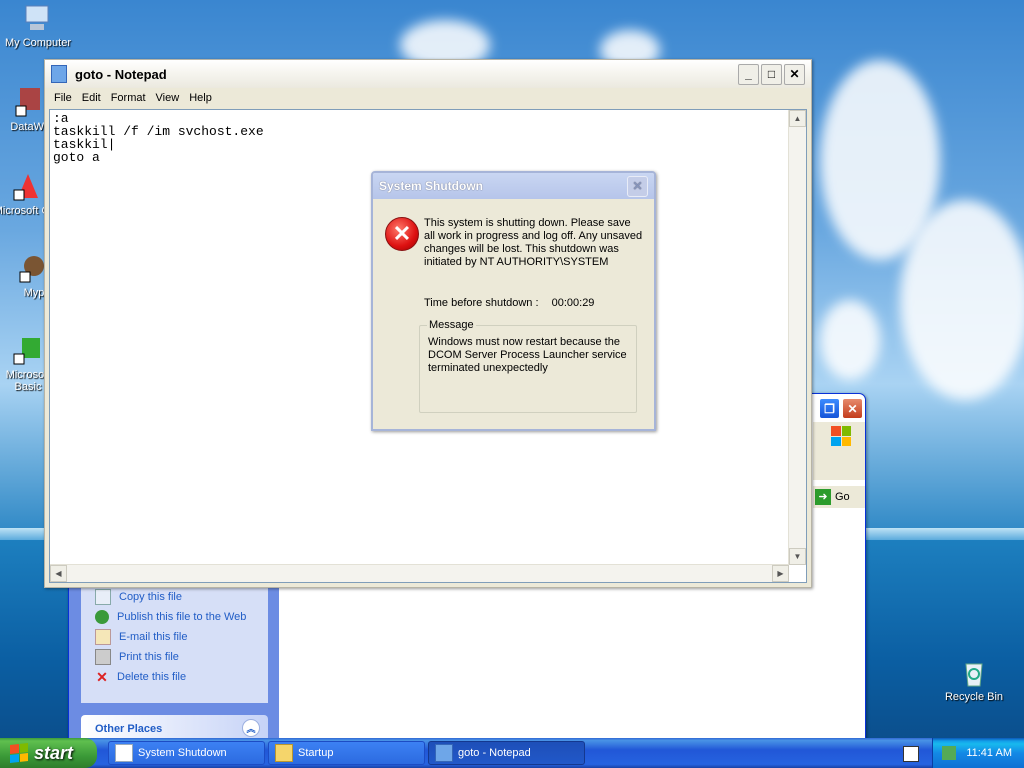  Describe the element at coordinates (19, 753) in the screenshot. I see `windows-flag-icon` at that location.